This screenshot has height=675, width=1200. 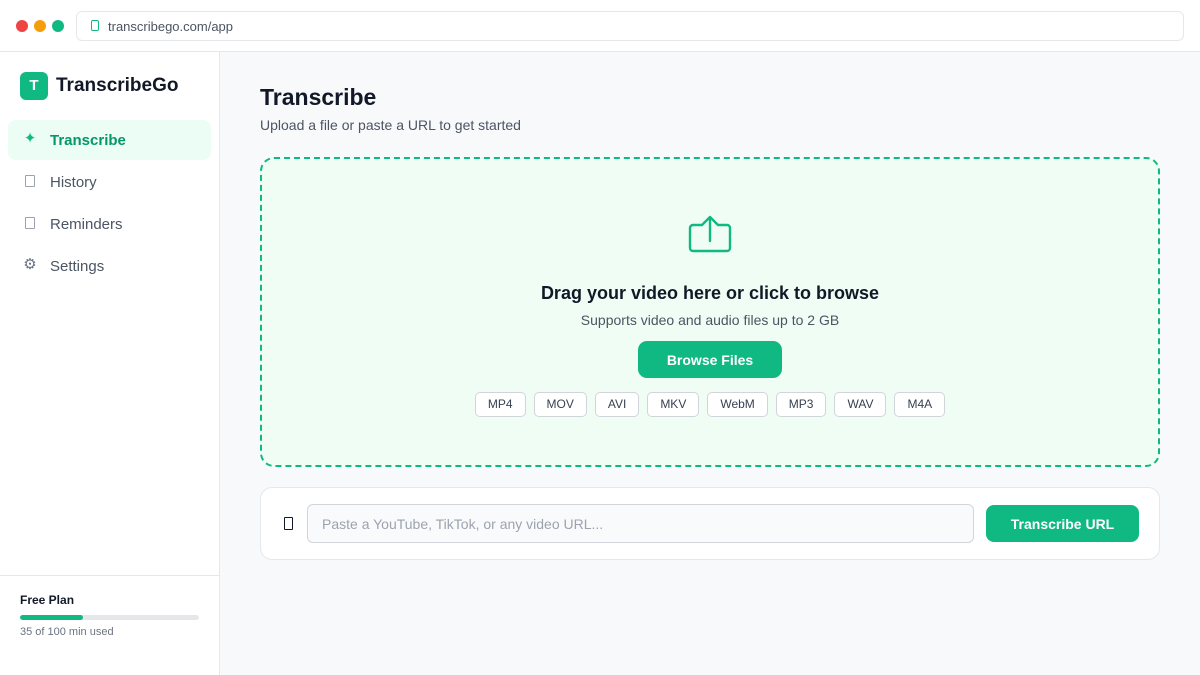 I want to click on sidebar-item-history: History, so click(x=109, y=182).